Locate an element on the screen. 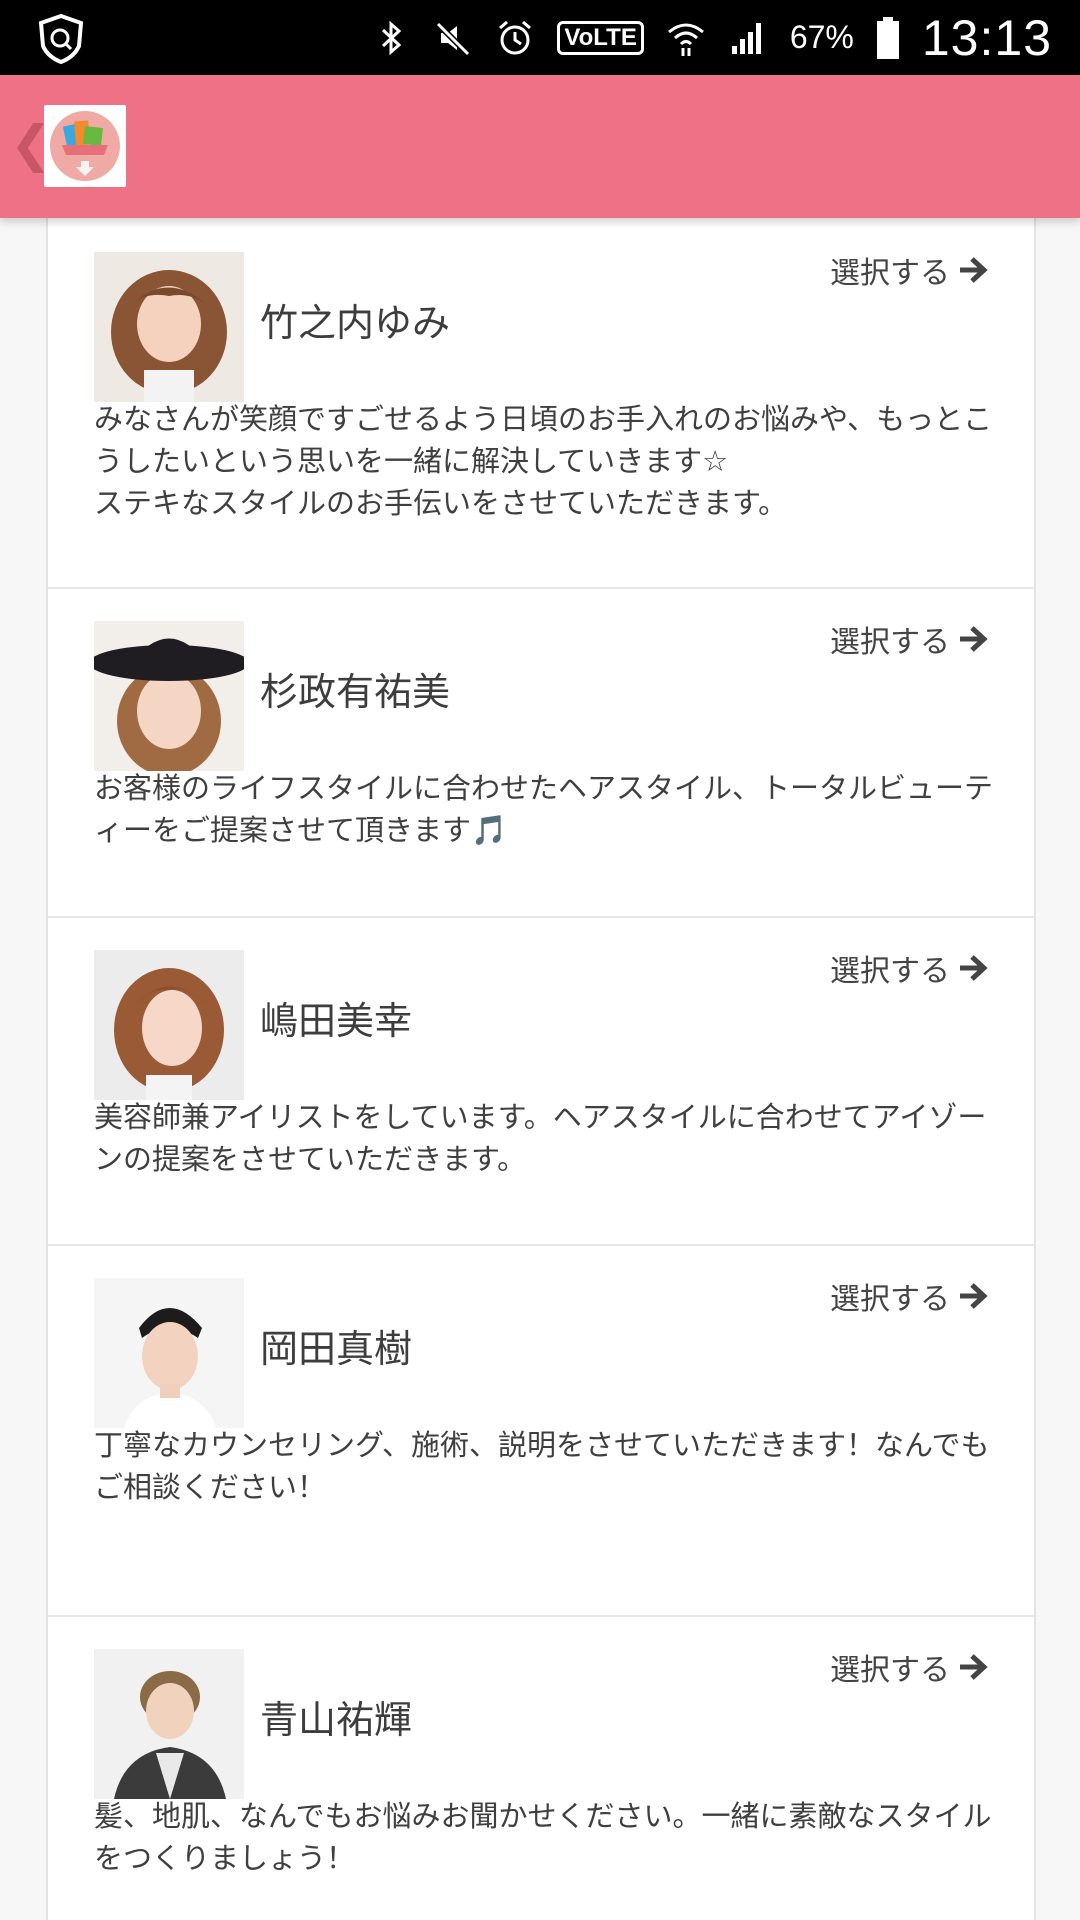 The width and height of the screenshot is (1080, 1920). clock: 13:13 is located at coordinates (986, 37).